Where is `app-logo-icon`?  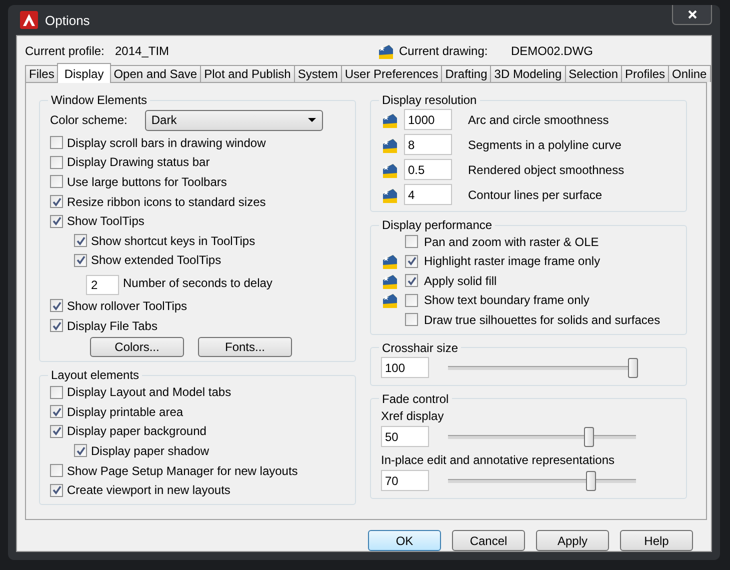 app-logo-icon is located at coordinates (29, 20).